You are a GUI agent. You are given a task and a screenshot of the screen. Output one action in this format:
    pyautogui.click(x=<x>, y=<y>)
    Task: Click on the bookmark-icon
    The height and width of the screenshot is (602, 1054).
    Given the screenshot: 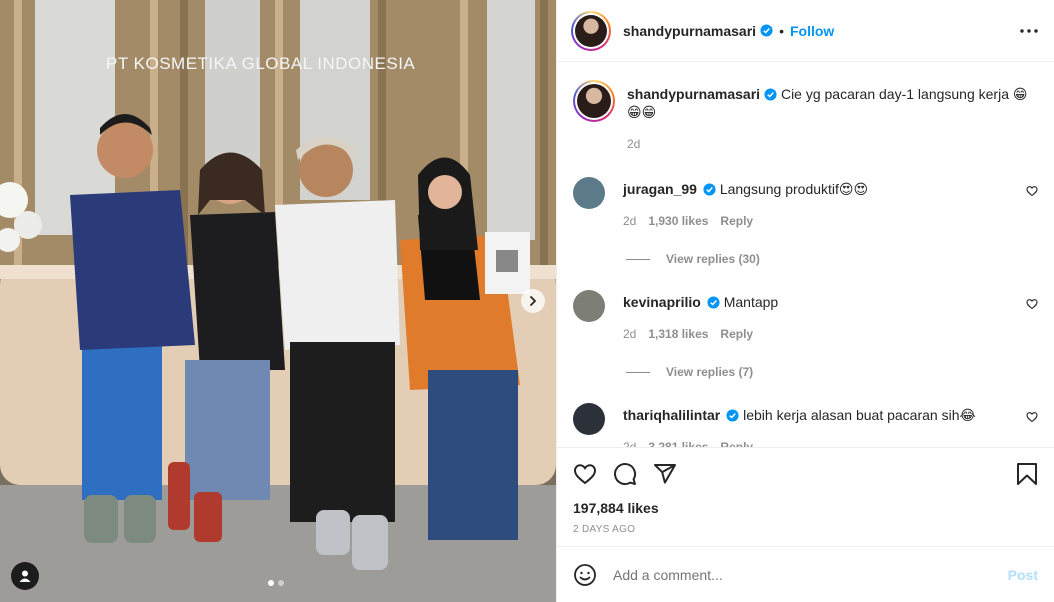 What is the action you would take?
    pyautogui.click(x=1027, y=474)
    